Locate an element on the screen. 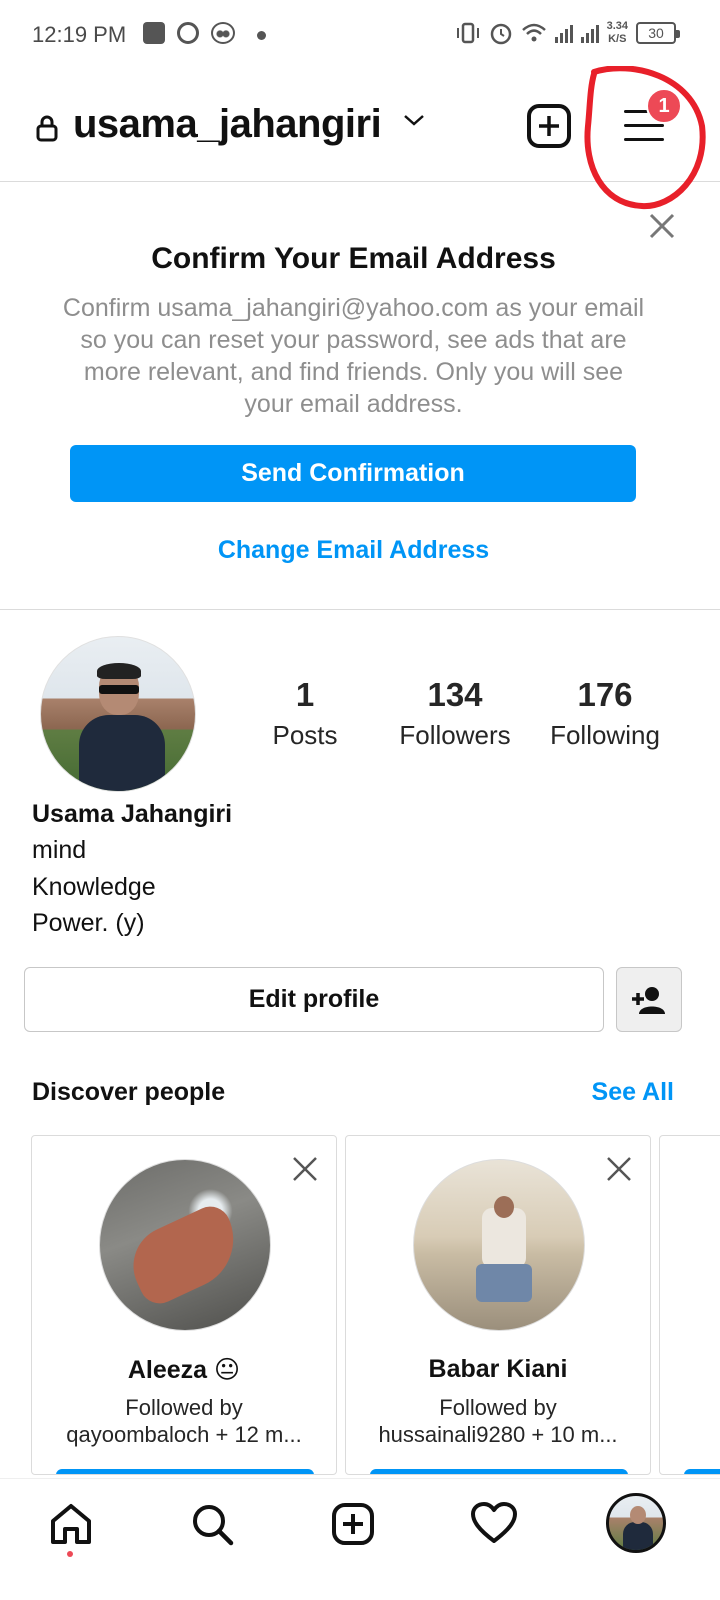 Image resolution: width=720 pixels, height=1600 pixels. nav-home-button is located at coordinates (71, 1524).